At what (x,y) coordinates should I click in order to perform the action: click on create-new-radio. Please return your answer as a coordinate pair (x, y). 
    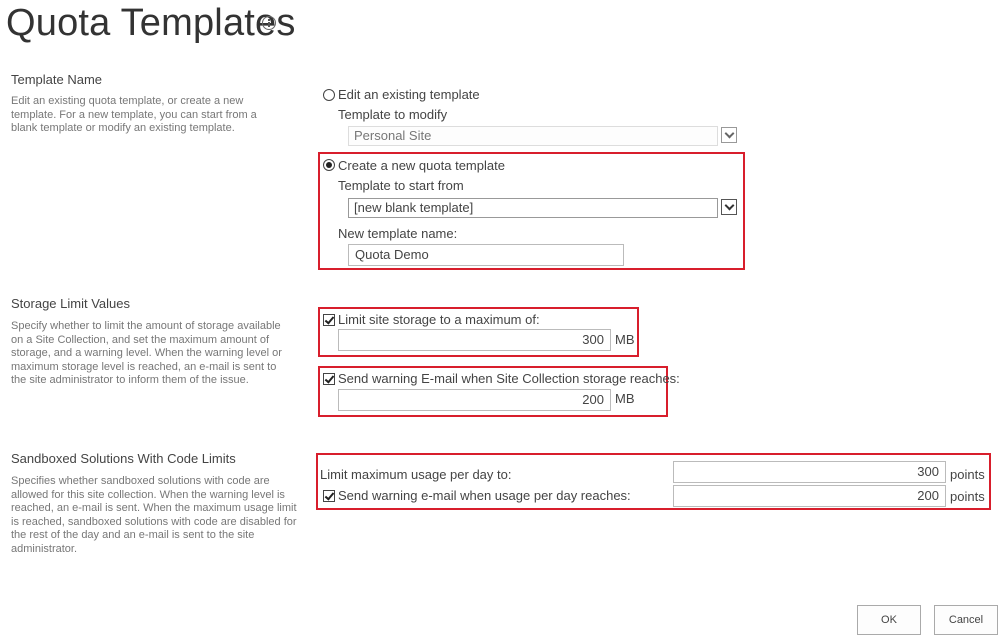
    Looking at the image, I should click on (329, 165).